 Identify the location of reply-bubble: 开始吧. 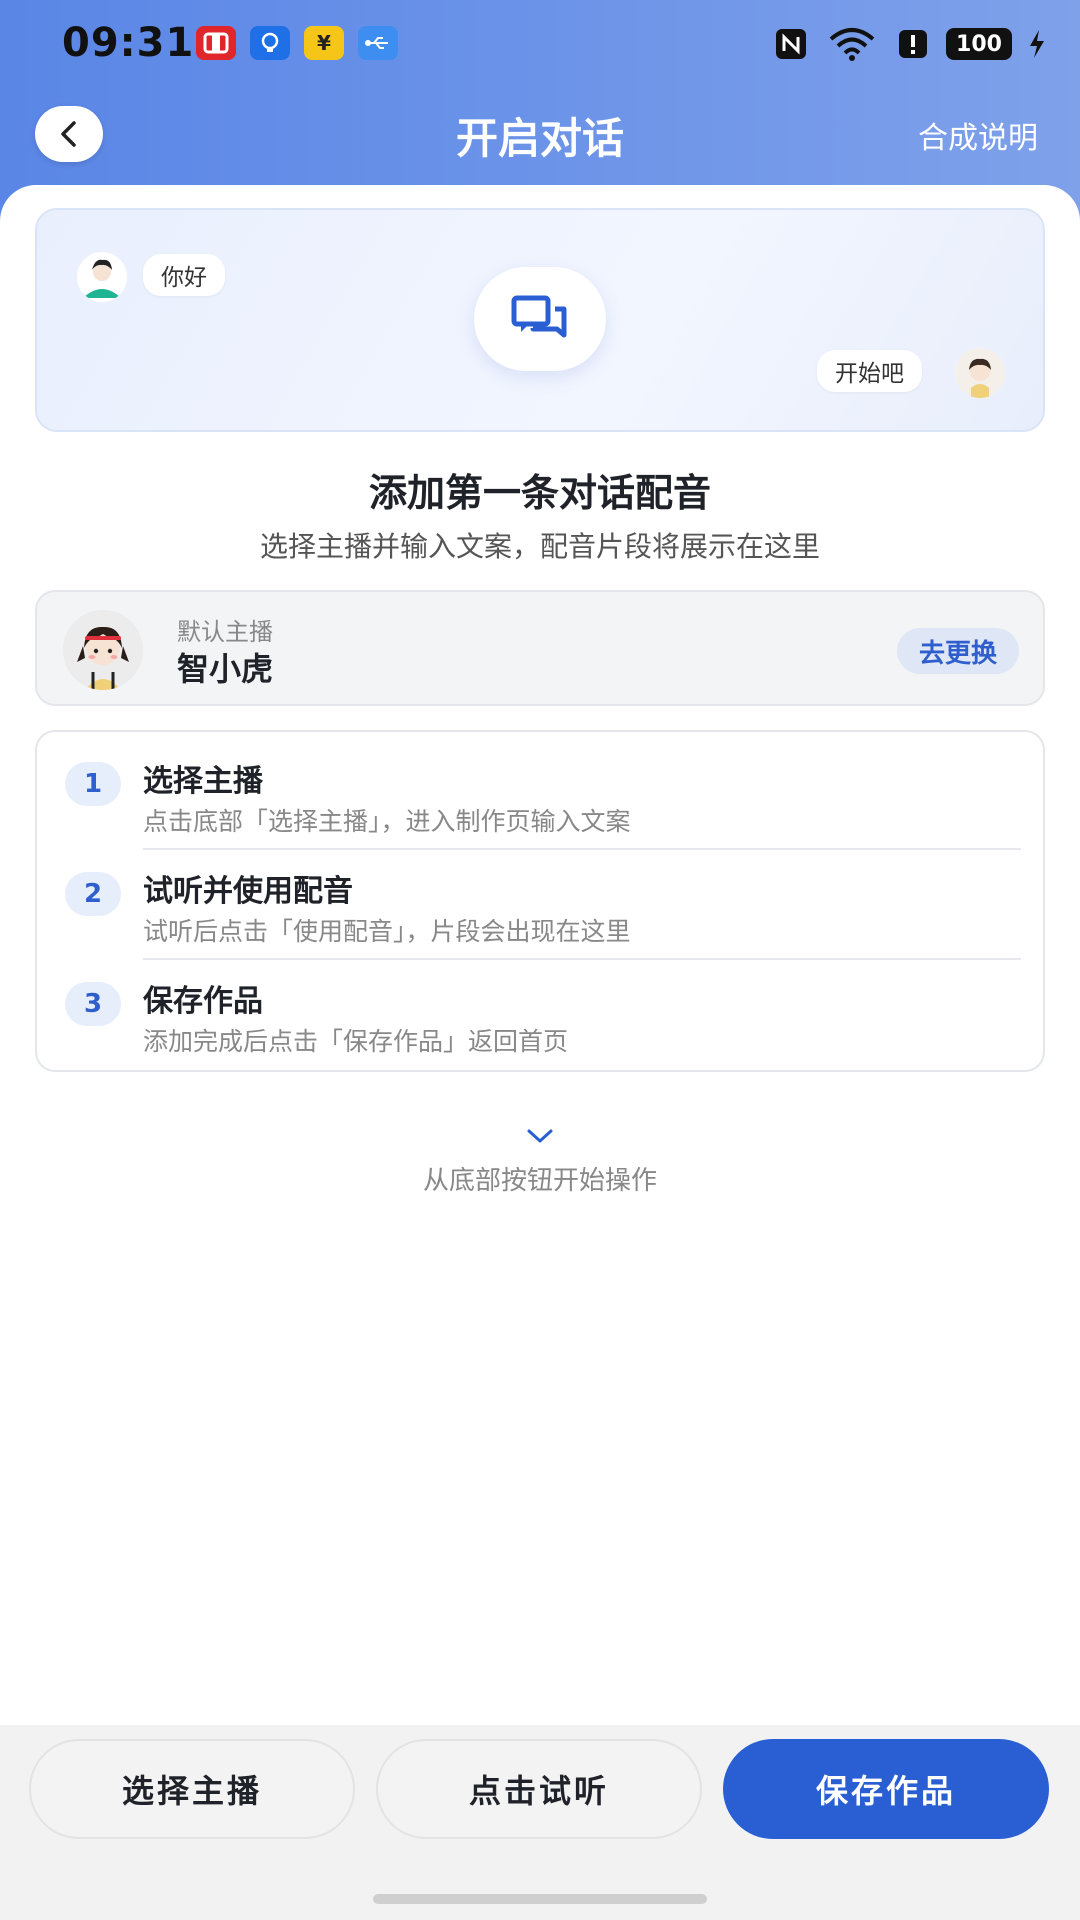
(869, 371).